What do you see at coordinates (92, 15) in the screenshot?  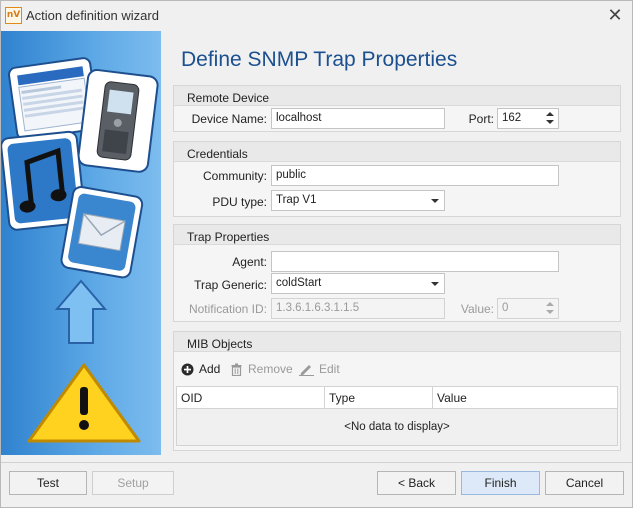 I see `window-title: Action definition wizard` at bounding box center [92, 15].